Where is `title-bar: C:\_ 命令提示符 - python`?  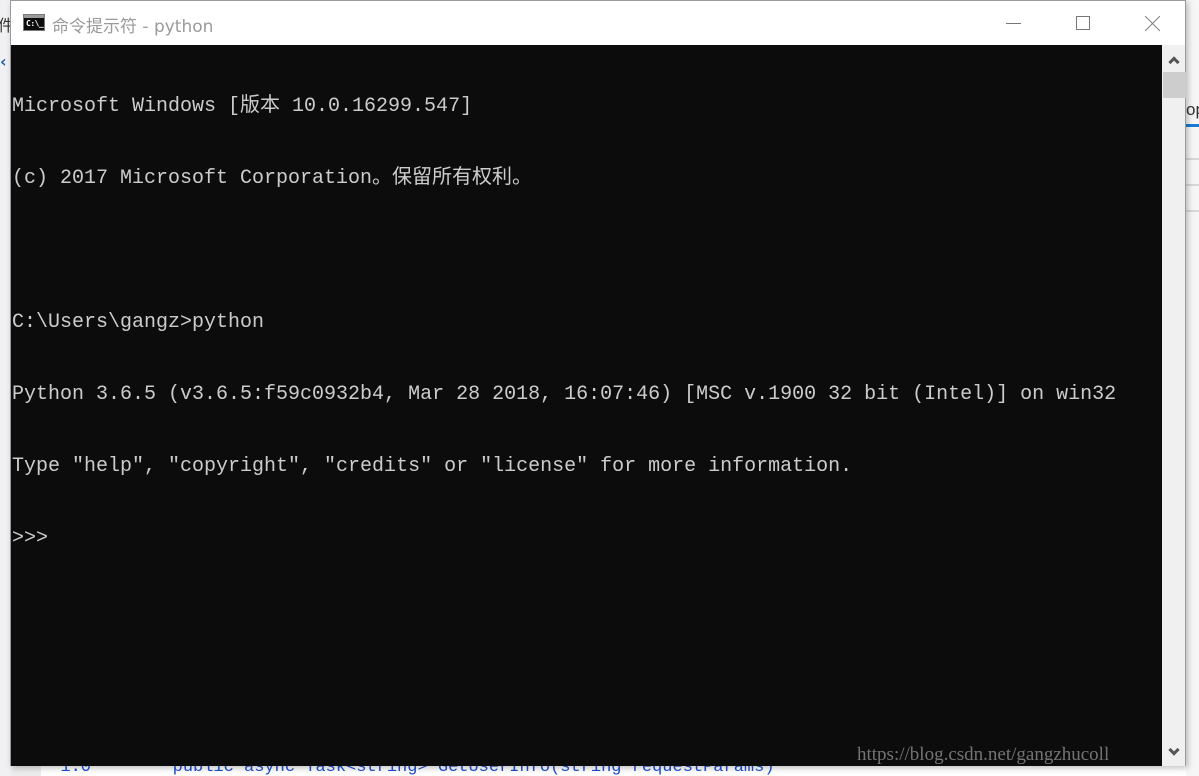 title-bar: C:\_ 命令提示符 - python is located at coordinates (598, 23).